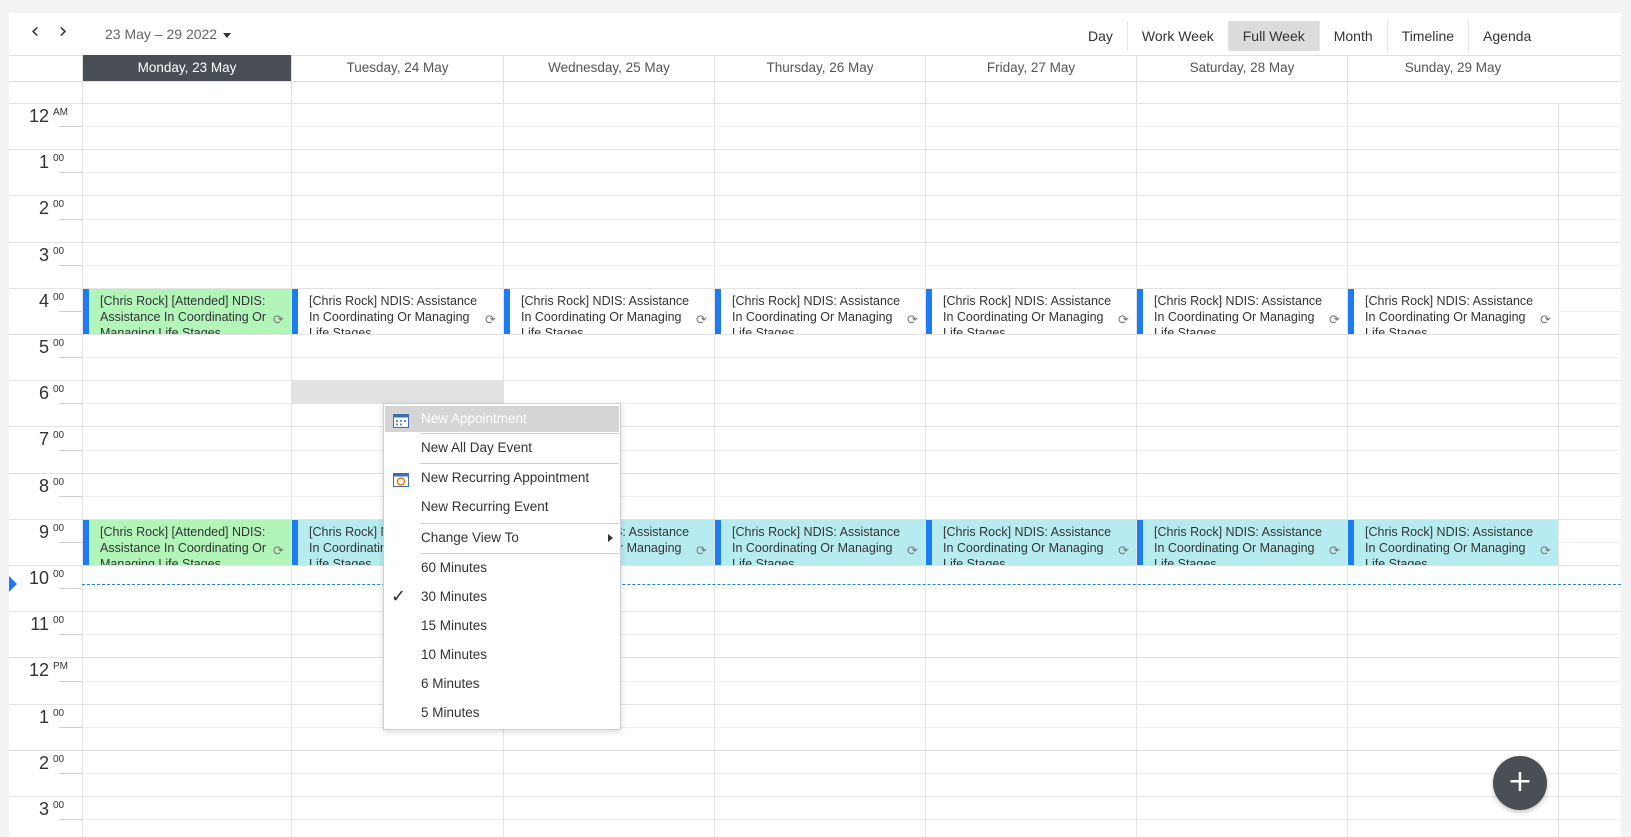 The height and width of the screenshot is (837, 1631). Describe the element at coordinates (60, 667) in the screenshot. I see `time-label-suffix: PM` at that location.